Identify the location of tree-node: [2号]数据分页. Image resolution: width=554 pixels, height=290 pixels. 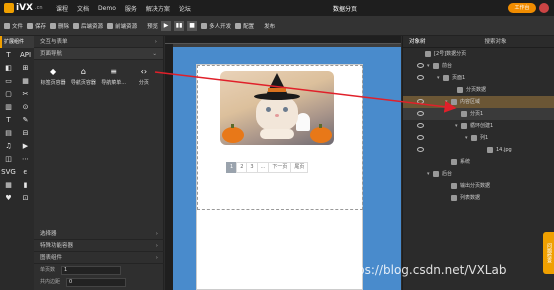
(478, 54).